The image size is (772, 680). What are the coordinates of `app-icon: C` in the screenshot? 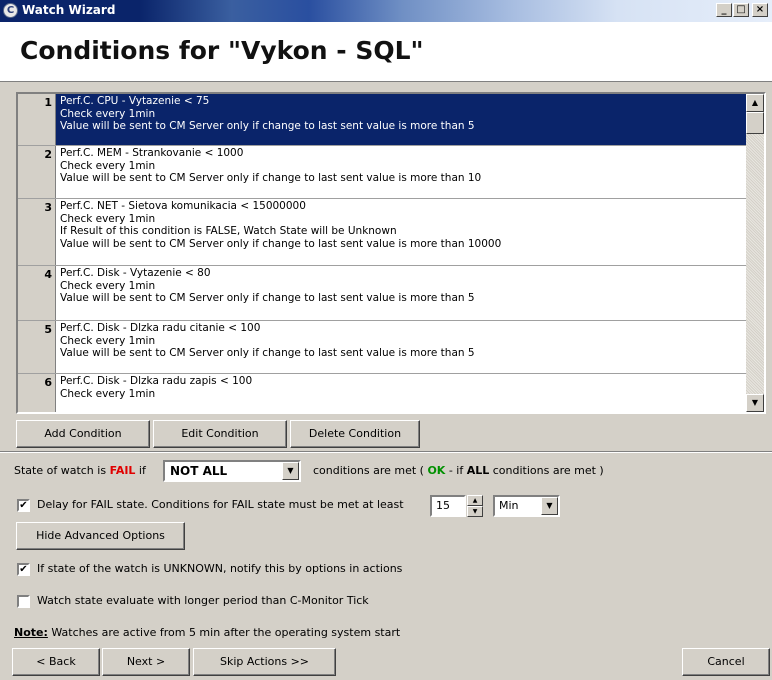 It's located at (10, 10).